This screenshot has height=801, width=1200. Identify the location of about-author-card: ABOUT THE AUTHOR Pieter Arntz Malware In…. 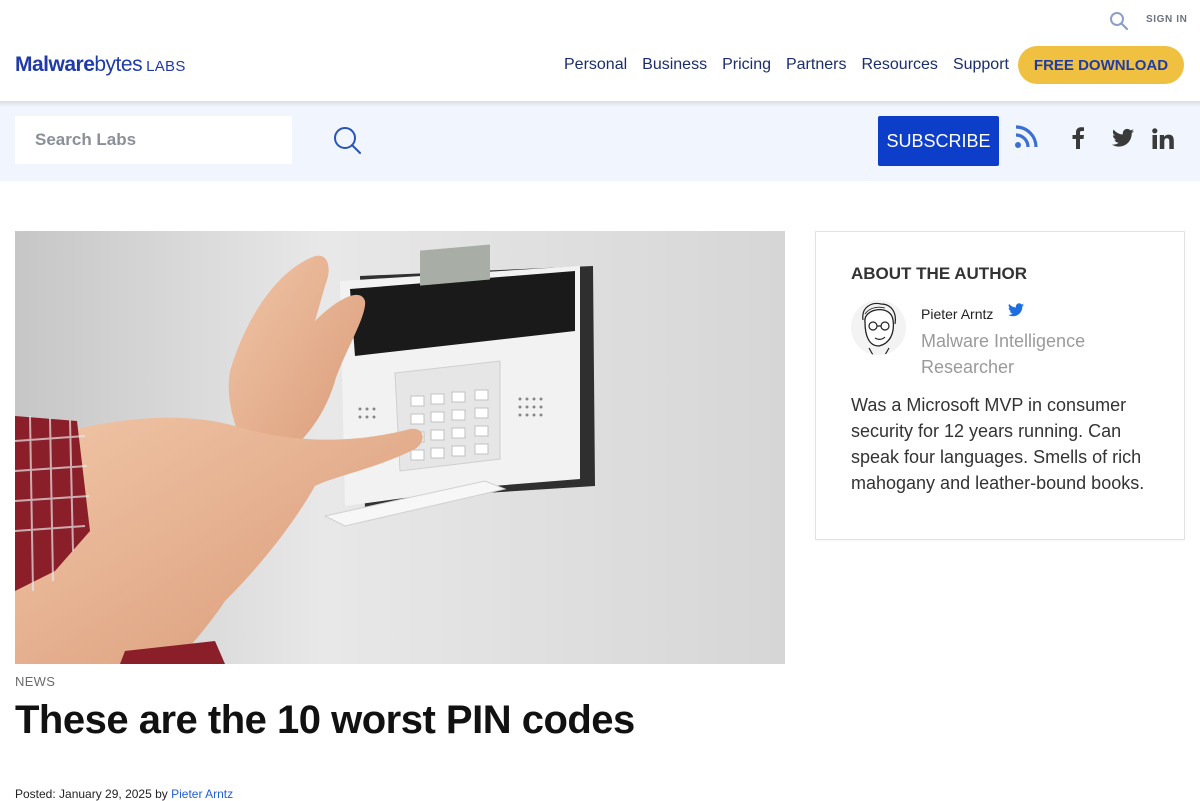
(1000, 385).